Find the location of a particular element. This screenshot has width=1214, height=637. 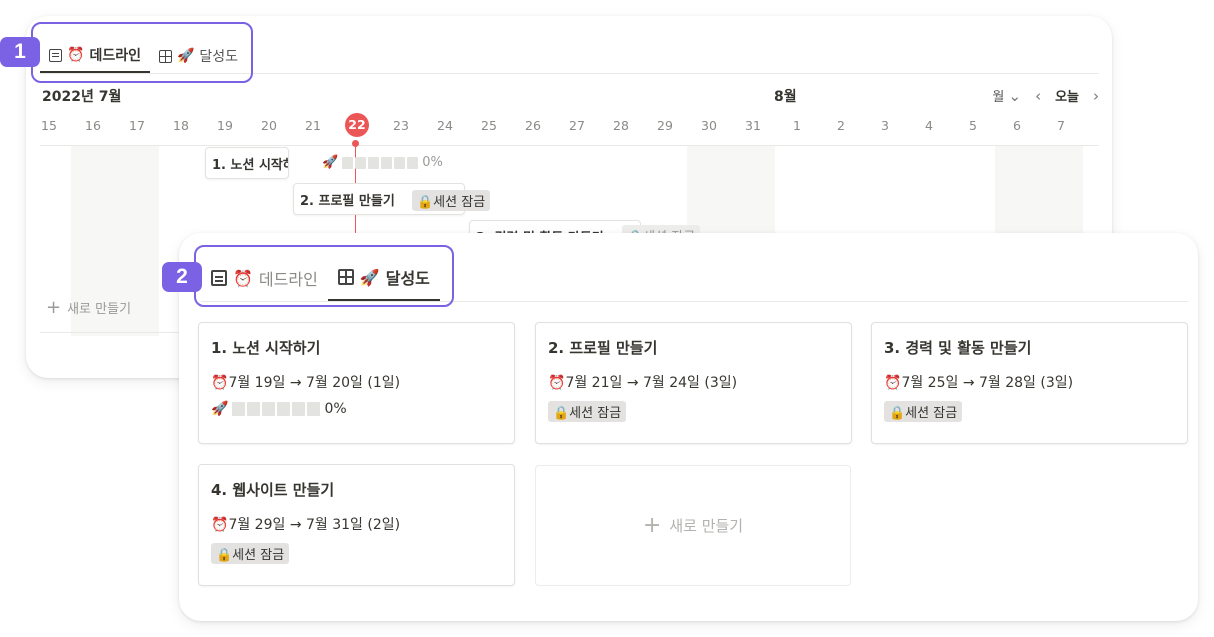

today-marker is located at coordinates (355, 143).